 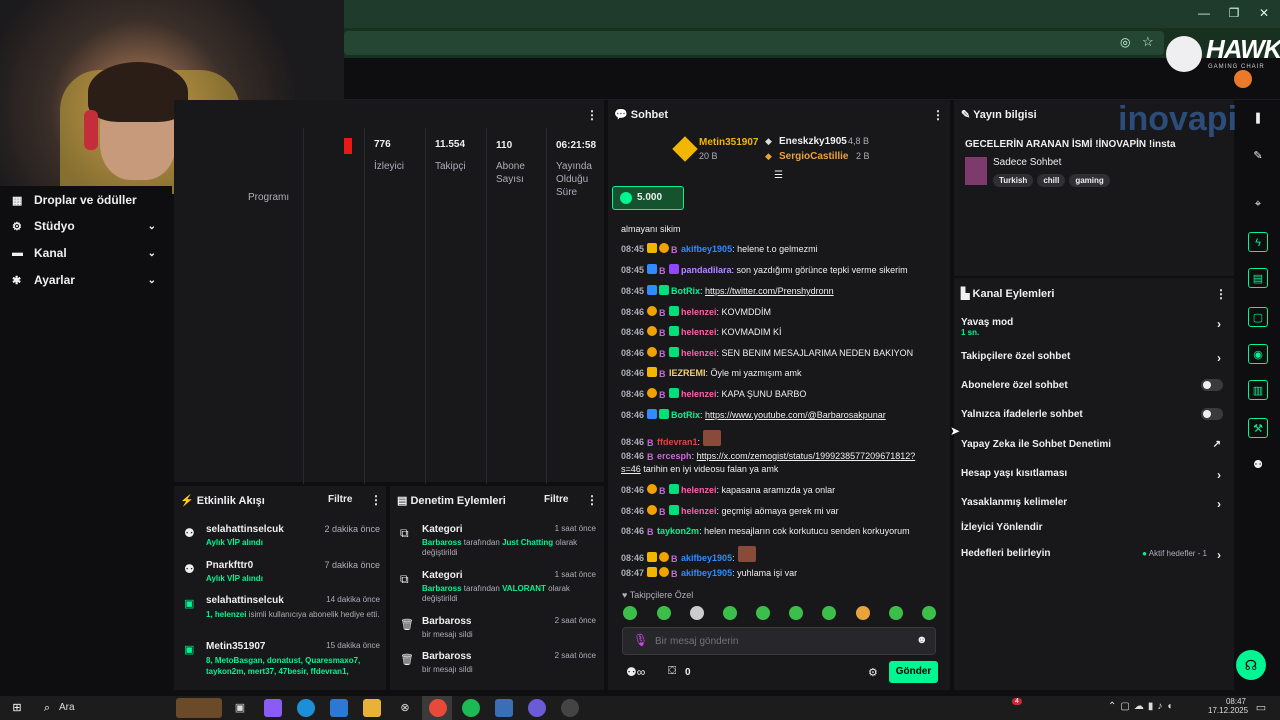 What do you see at coordinates (728, 142) in the screenshot?
I see `top-gifter-1: Metin351907` at bounding box center [728, 142].